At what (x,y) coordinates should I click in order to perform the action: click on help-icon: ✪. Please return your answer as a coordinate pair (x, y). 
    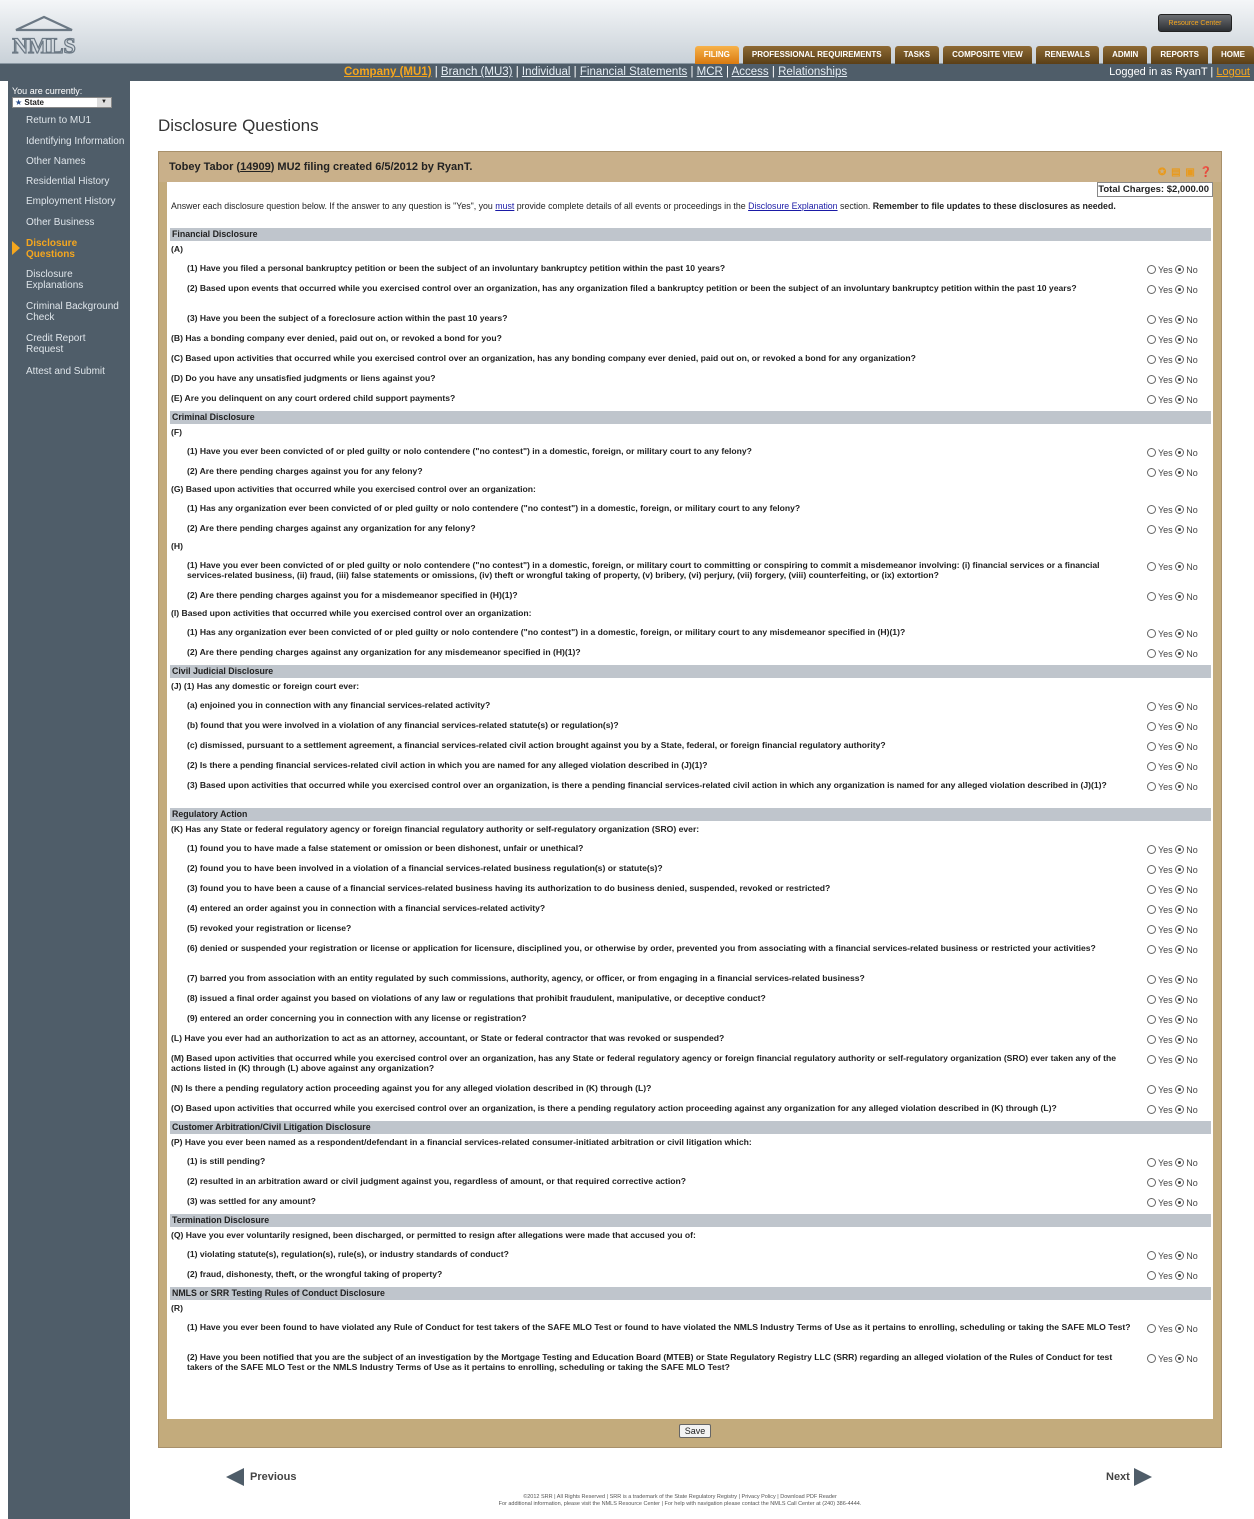
    Looking at the image, I should click on (1162, 172).